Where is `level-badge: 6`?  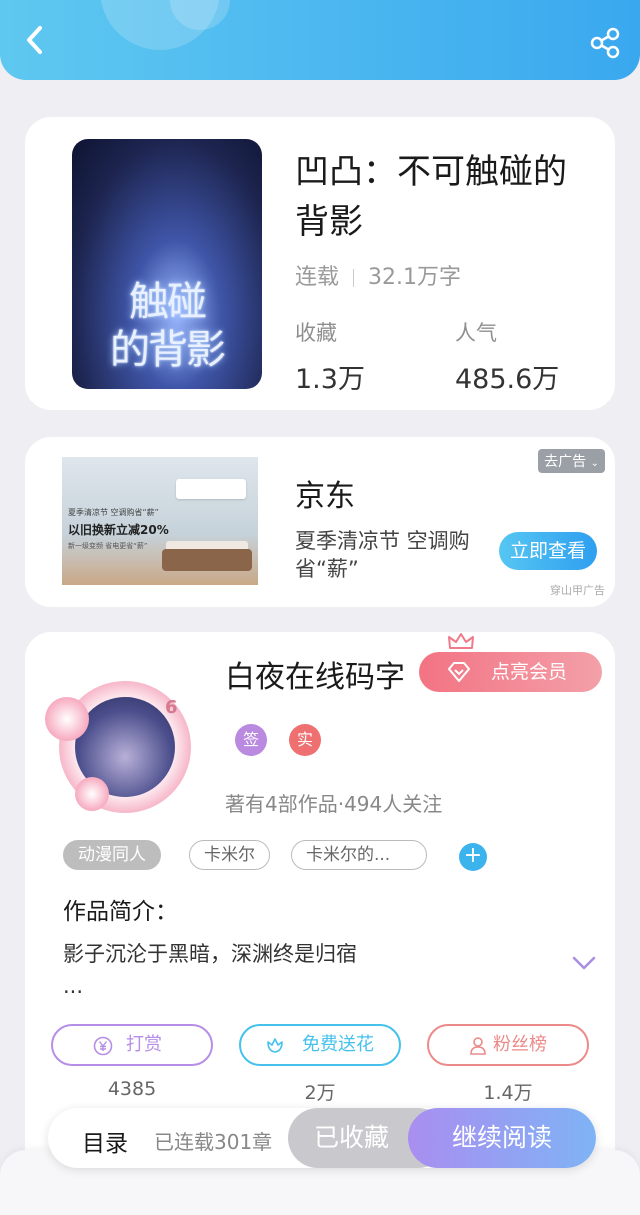 level-badge: 6 is located at coordinates (171, 707).